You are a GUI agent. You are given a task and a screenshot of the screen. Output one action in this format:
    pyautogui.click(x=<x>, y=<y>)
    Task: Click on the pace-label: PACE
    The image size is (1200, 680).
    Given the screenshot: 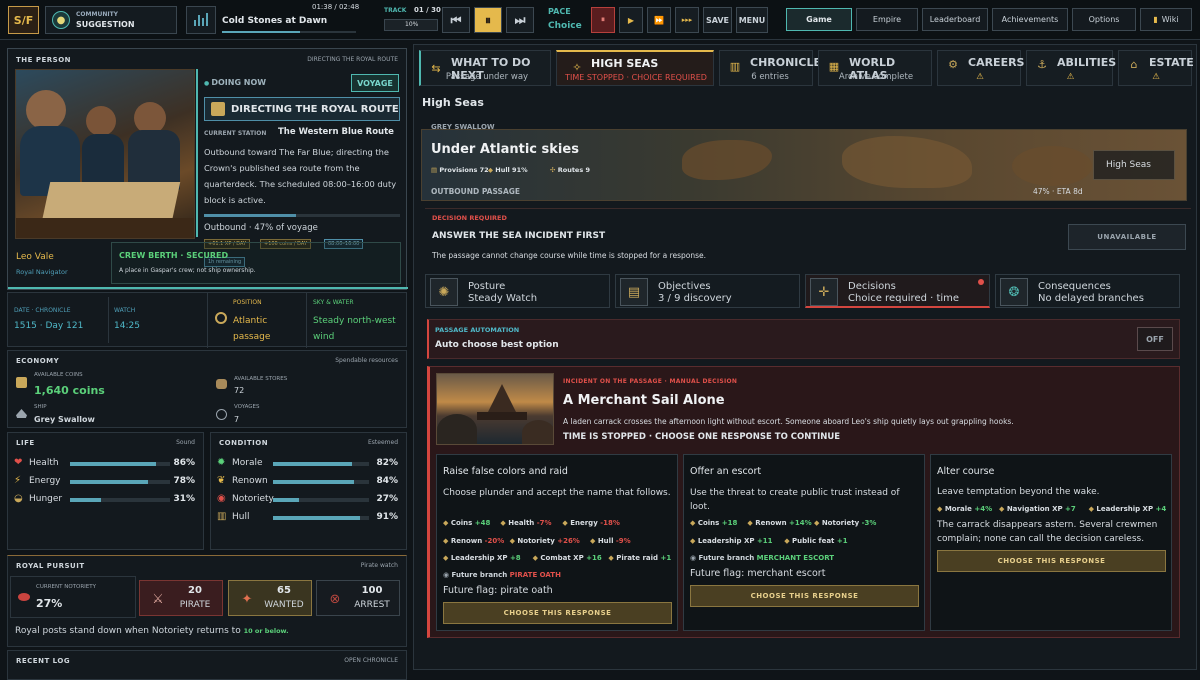 What is the action you would take?
    pyautogui.click(x=559, y=11)
    